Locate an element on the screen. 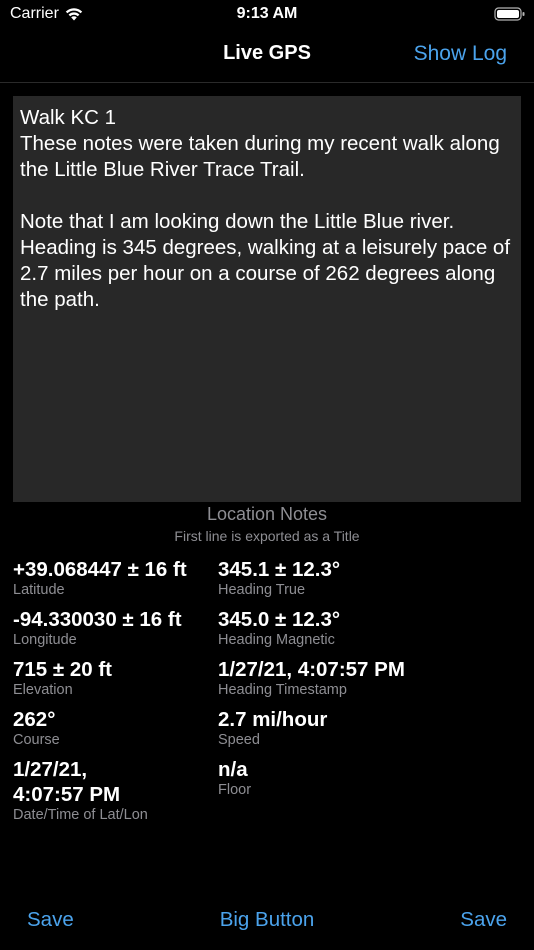  latitude-value: +39.068447 ± 16 ft is located at coordinates (100, 569).